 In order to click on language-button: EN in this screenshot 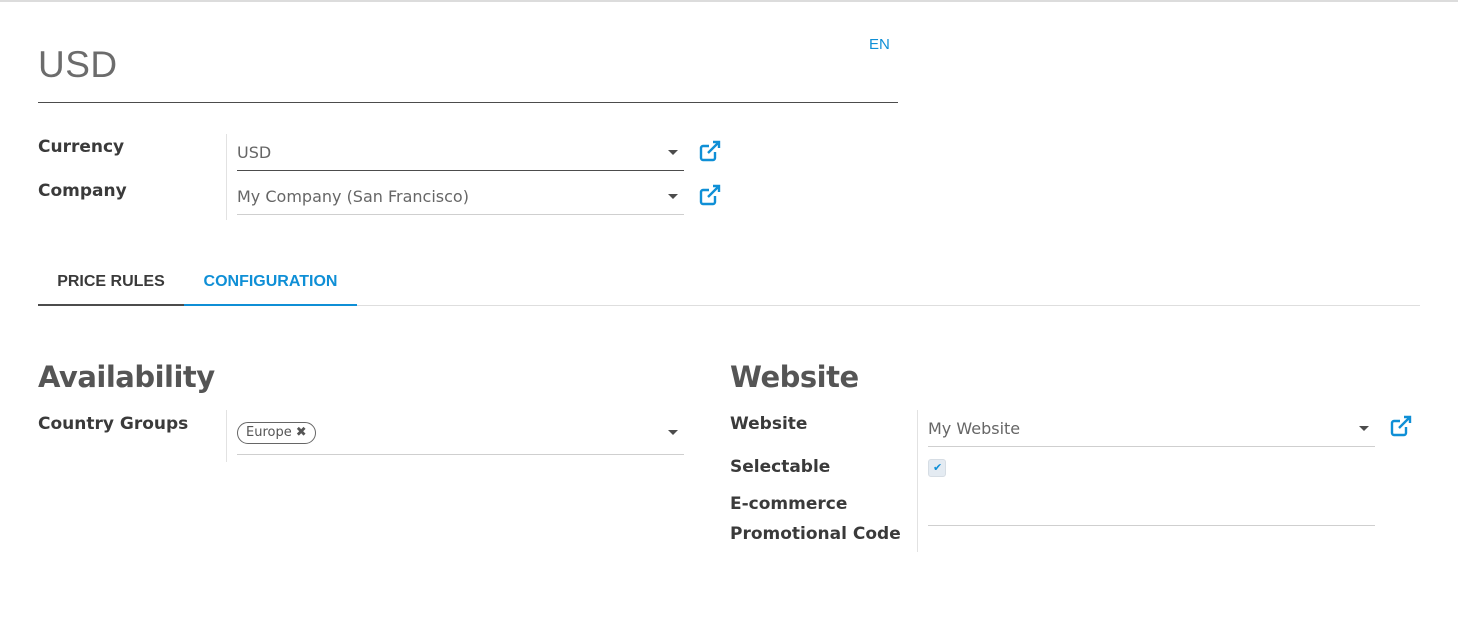, I will do `click(879, 44)`.